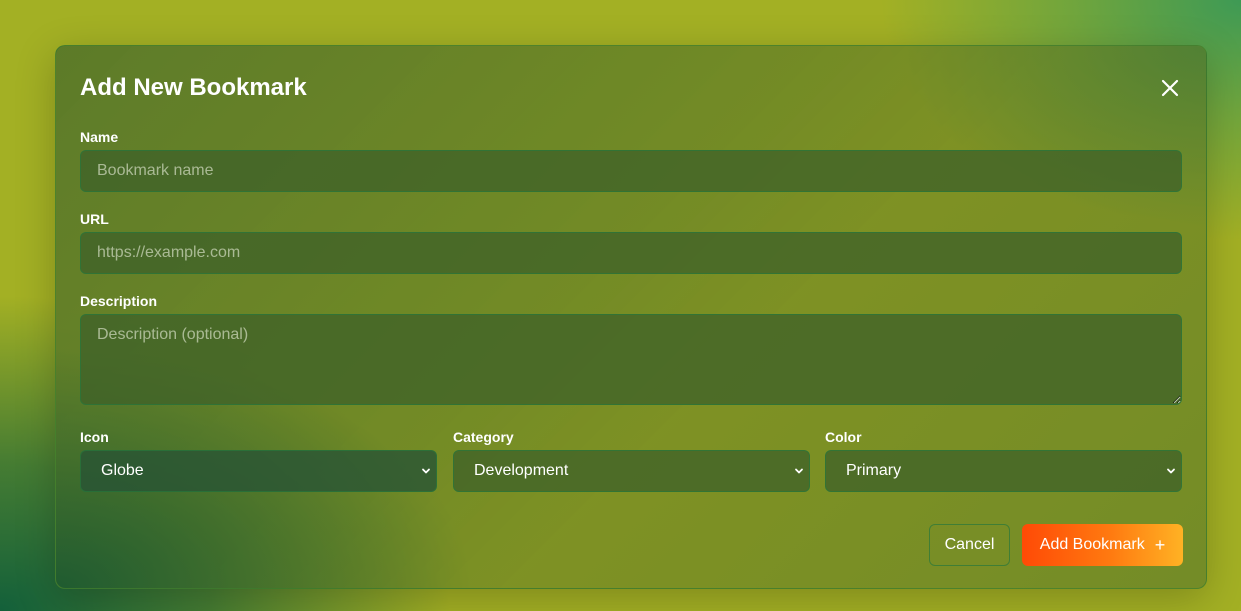  What do you see at coordinates (631, 171) in the screenshot?
I see `name-input` at bounding box center [631, 171].